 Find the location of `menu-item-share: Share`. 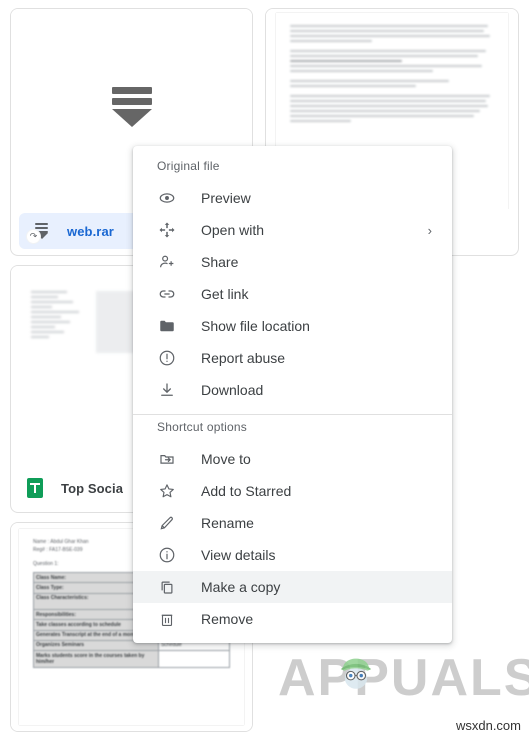

menu-item-share: Share is located at coordinates (292, 262).